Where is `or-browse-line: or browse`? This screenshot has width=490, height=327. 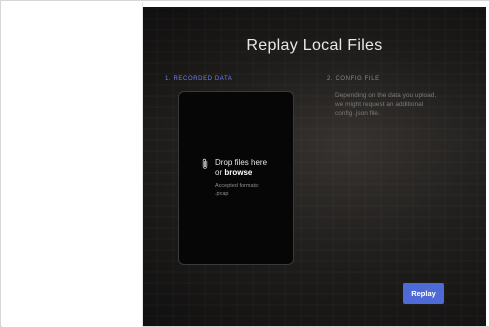 or-browse-line: or browse is located at coordinates (241, 173).